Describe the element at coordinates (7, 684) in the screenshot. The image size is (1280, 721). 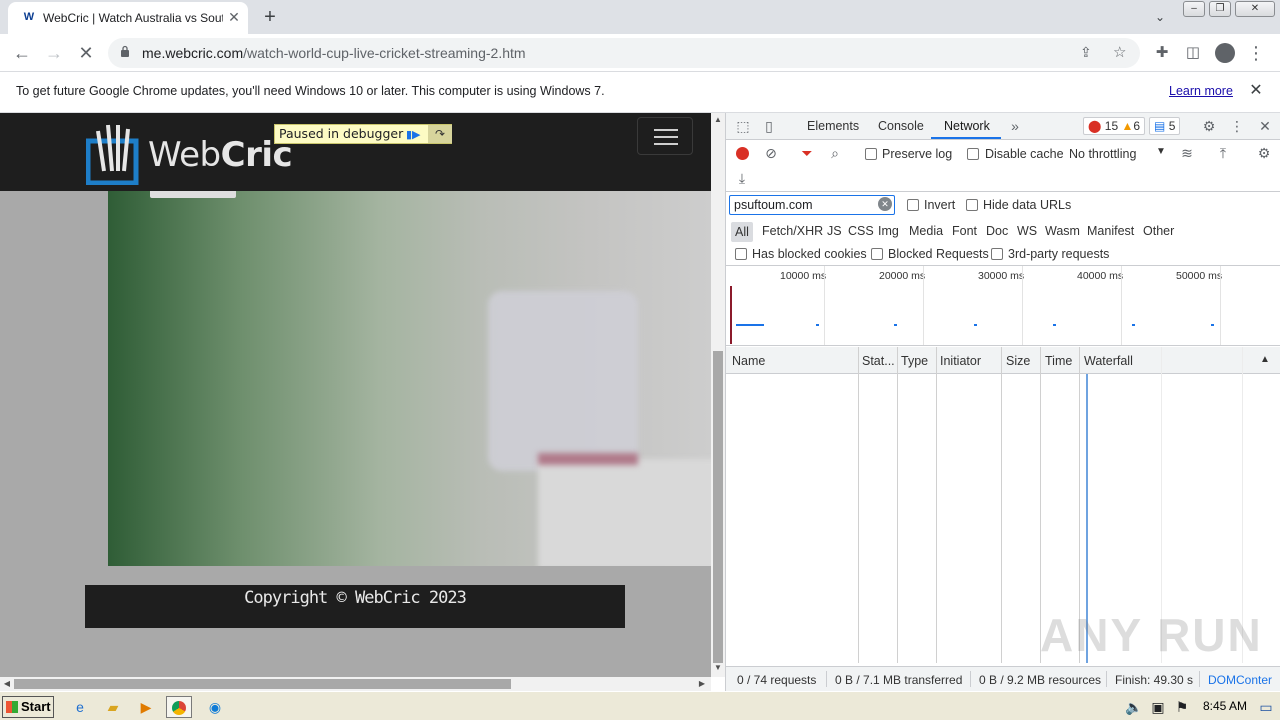
I see `scroll-left-icon: ◀` at that location.